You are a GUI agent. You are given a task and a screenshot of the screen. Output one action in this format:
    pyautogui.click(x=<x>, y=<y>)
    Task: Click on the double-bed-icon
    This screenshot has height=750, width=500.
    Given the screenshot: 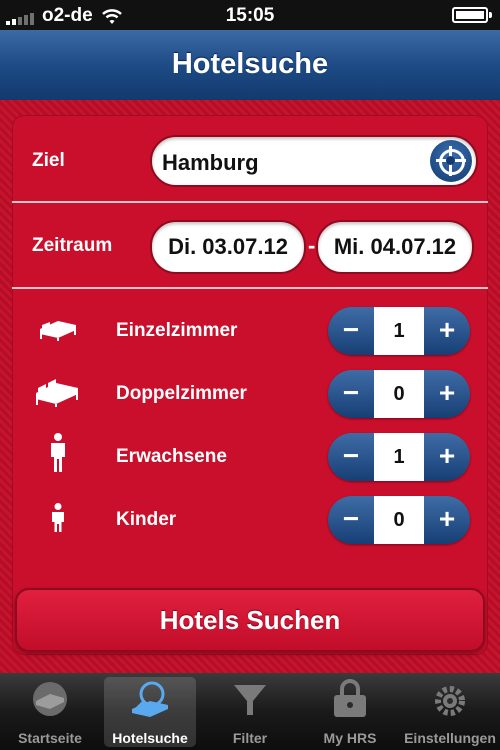 What is the action you would take?
    pyautogui.click(x=57, y=393)
    